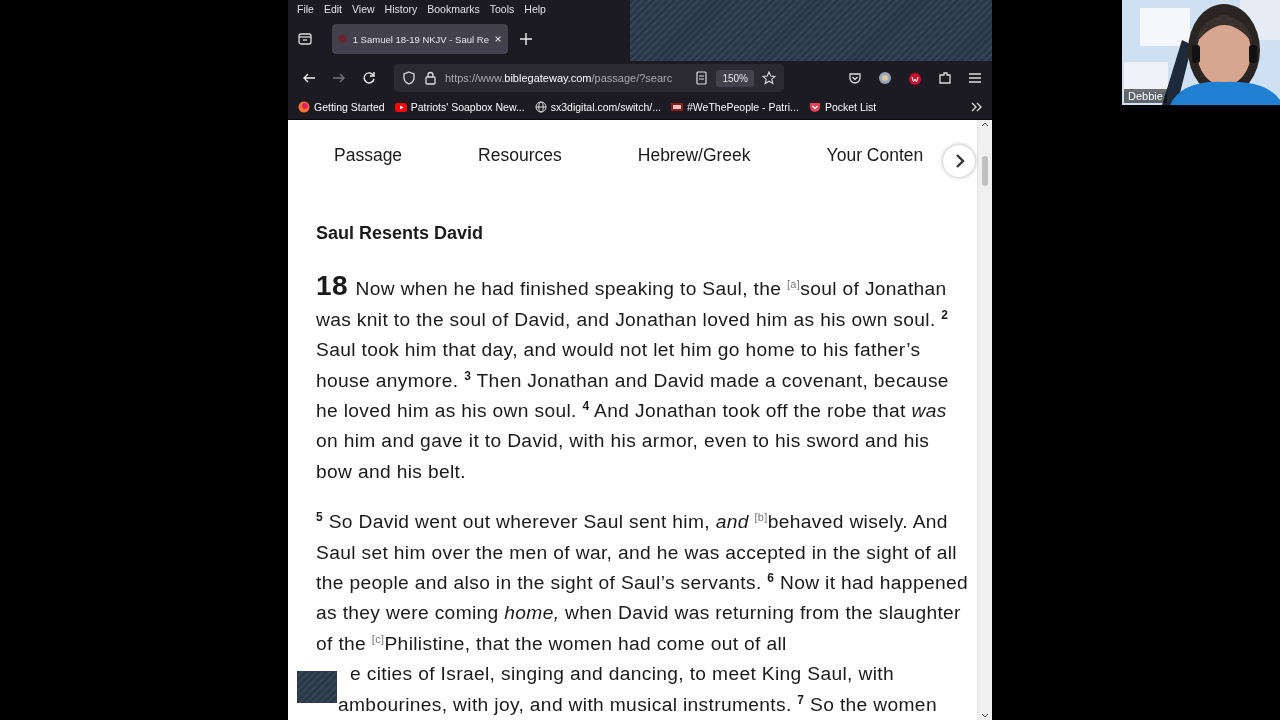 The width and height of the screenshot is (1280, 720). I want to click on address-bar: https://www.biblegateway.com/passage/?searc 150%, so click(589, 78).